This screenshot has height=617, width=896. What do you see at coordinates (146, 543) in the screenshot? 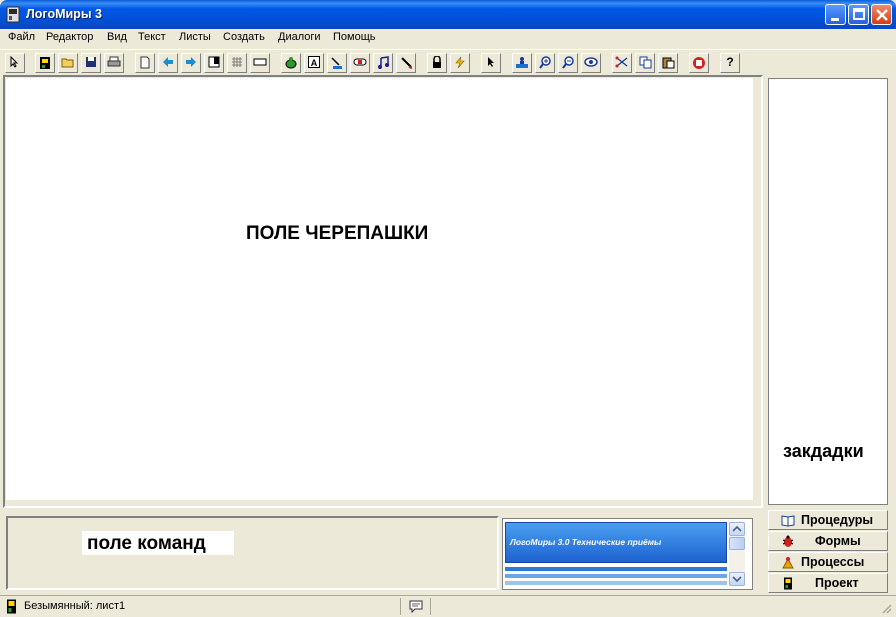
I see `command-field-label: поле команд` at bounding box center [146, 543].